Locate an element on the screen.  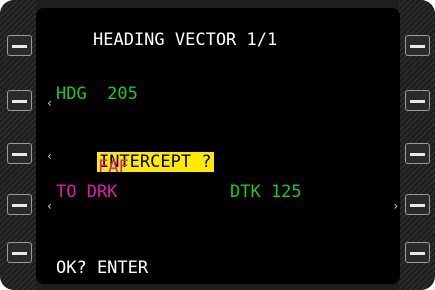
lsk-left-5-button is located at coordinates (19, 252).